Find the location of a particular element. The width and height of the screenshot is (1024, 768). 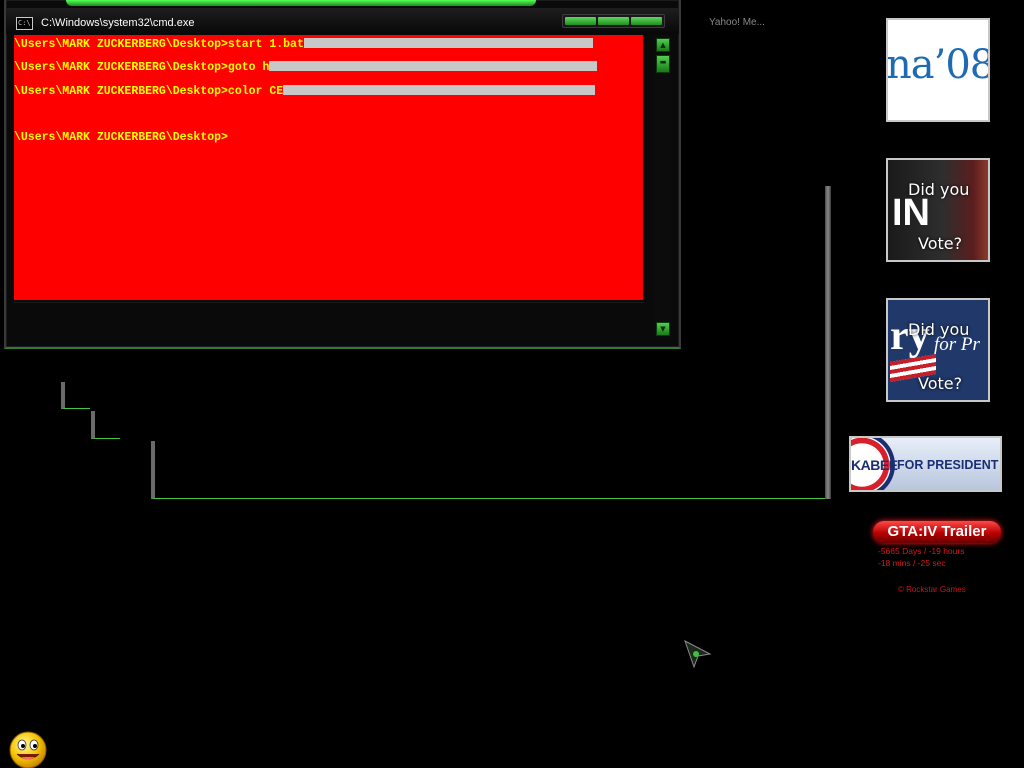

huckabee-banner: KABEE FOR PRESIDENT is located at coordinates (925, 464).